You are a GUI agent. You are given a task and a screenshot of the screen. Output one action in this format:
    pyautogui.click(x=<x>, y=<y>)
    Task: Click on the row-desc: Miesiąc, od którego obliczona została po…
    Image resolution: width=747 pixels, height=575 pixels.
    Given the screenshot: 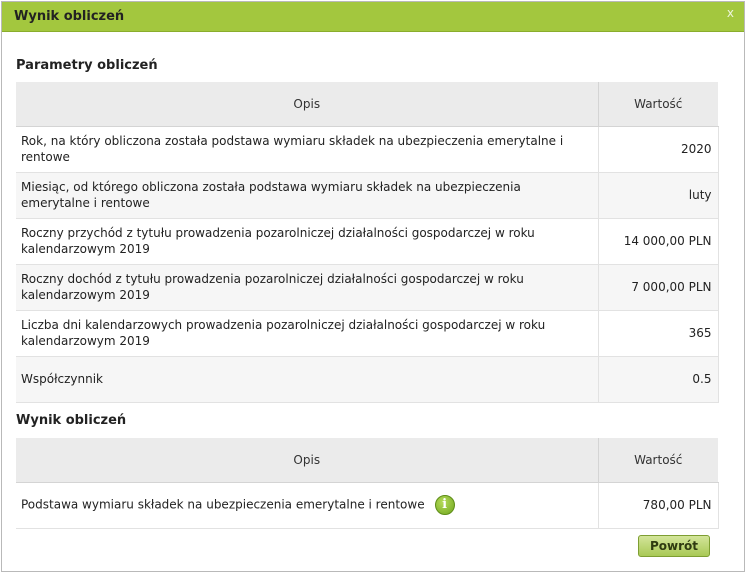 What is the action you would take?
    pyautogui.click(x=307, y=195)
    